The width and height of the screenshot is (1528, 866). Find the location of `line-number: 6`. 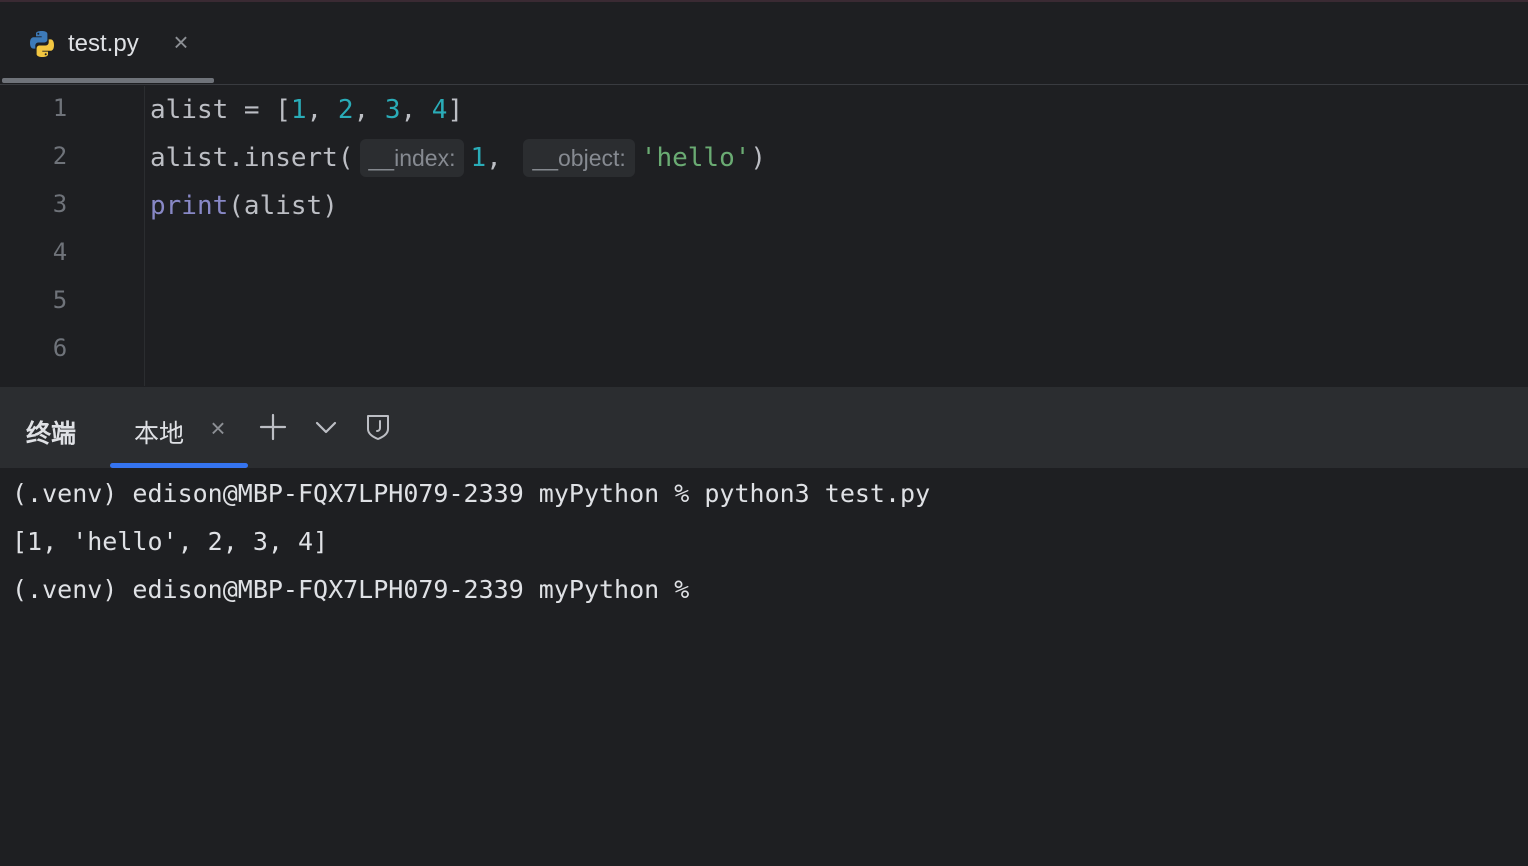

line-number: 6 is located at coordinates (60, 348).